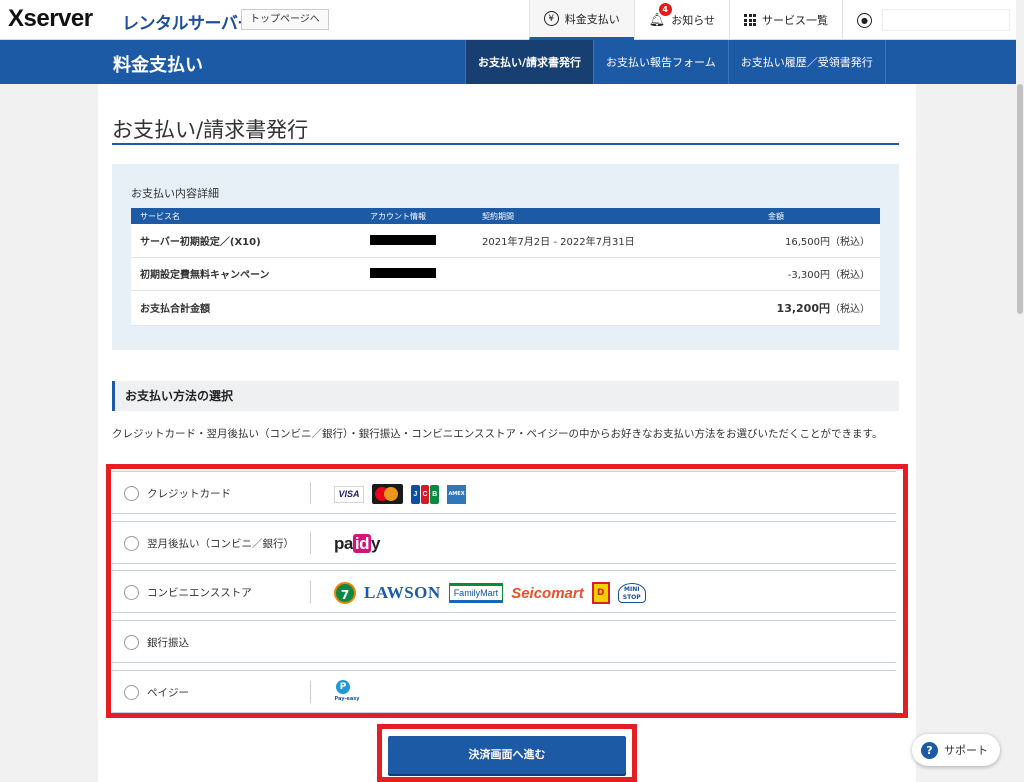  I want to click on total-tax: （税込）, so click(850, 309).